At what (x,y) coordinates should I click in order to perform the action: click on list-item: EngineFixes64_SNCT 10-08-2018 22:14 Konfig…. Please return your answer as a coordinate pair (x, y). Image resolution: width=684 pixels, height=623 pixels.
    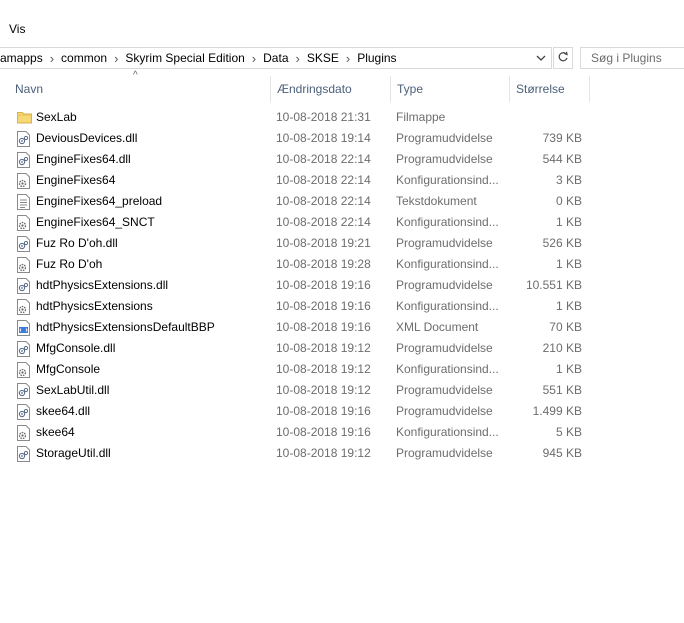
    Looking at the image, I should click on (342, 222).